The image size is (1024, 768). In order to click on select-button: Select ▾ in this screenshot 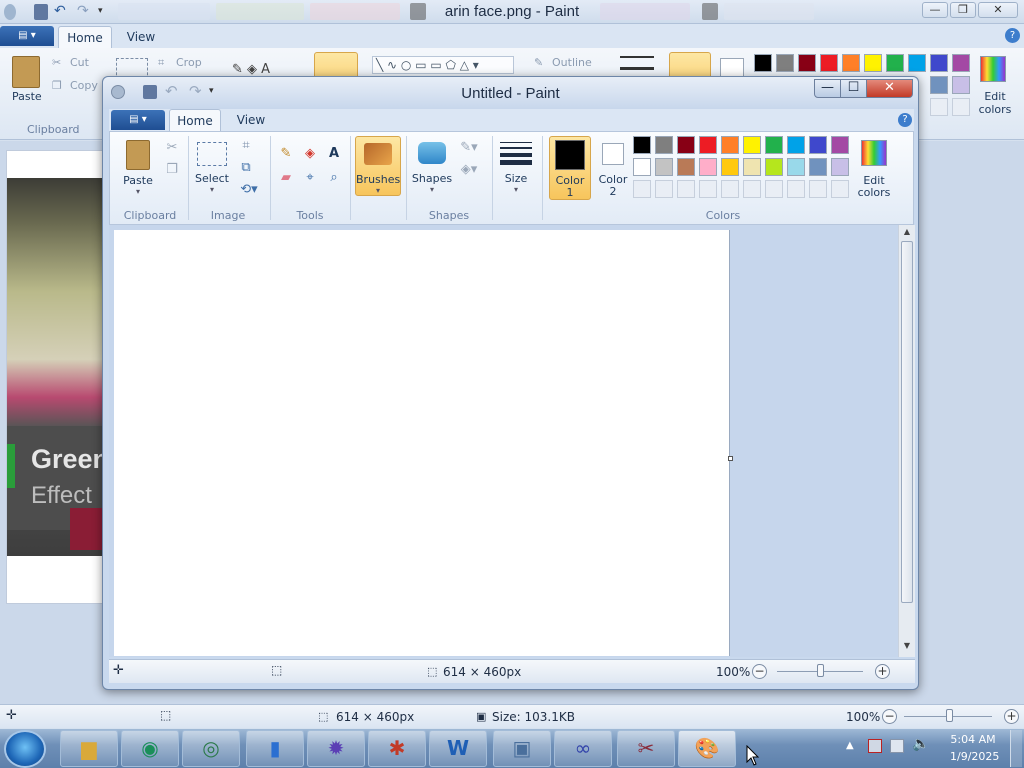, I will do `click(212, 166)`.